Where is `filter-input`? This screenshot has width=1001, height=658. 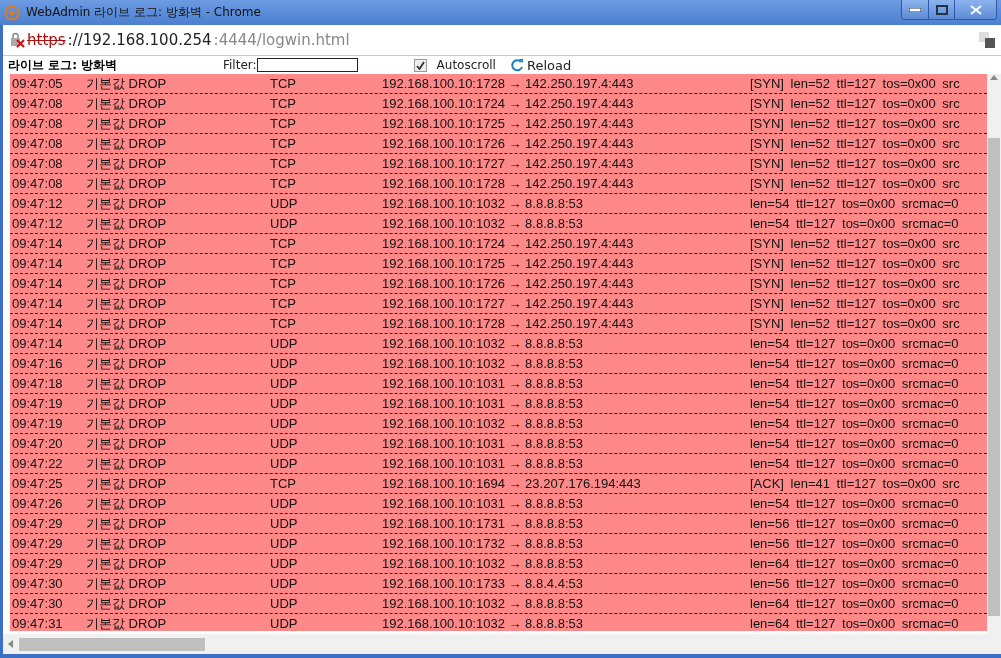
filter-input is located at coordinates (307, 65).